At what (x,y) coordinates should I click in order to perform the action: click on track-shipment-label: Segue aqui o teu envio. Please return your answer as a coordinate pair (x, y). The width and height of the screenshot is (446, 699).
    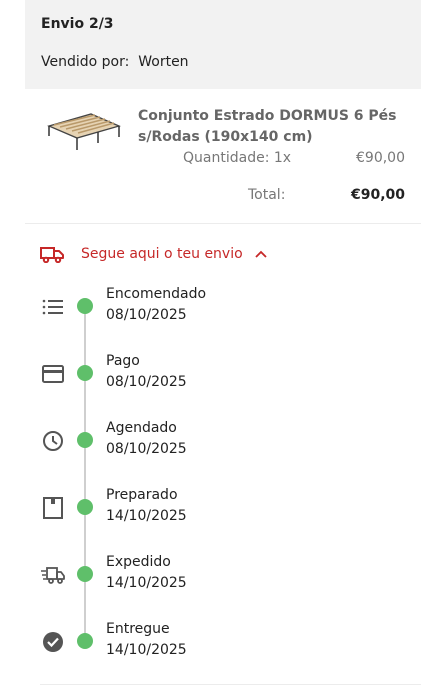
    Looking at the image, I should click on (162, 254).